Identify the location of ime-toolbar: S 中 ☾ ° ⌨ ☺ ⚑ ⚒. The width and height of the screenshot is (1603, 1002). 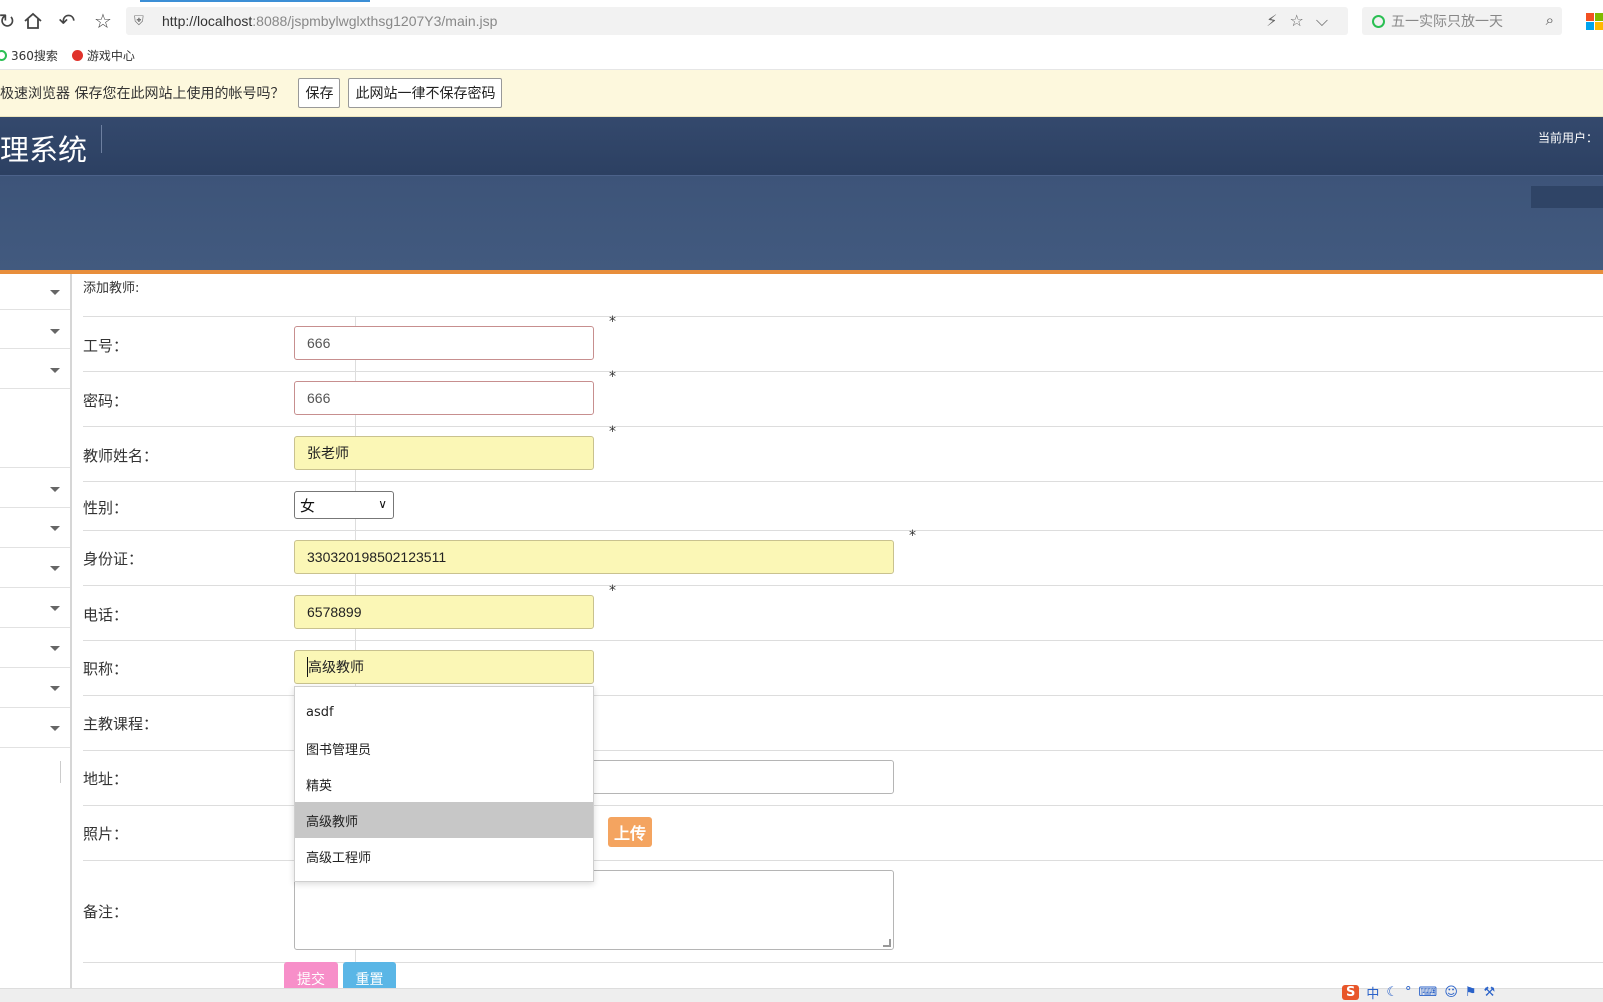
(1472, 992).